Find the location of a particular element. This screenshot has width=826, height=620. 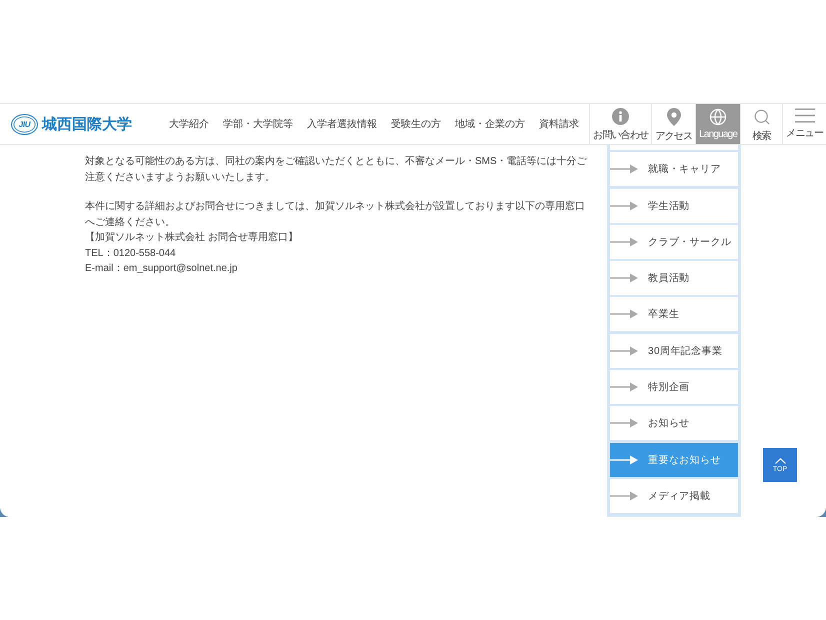

nav-link: 学部・大学院等 is located at coordinates (258, 124).